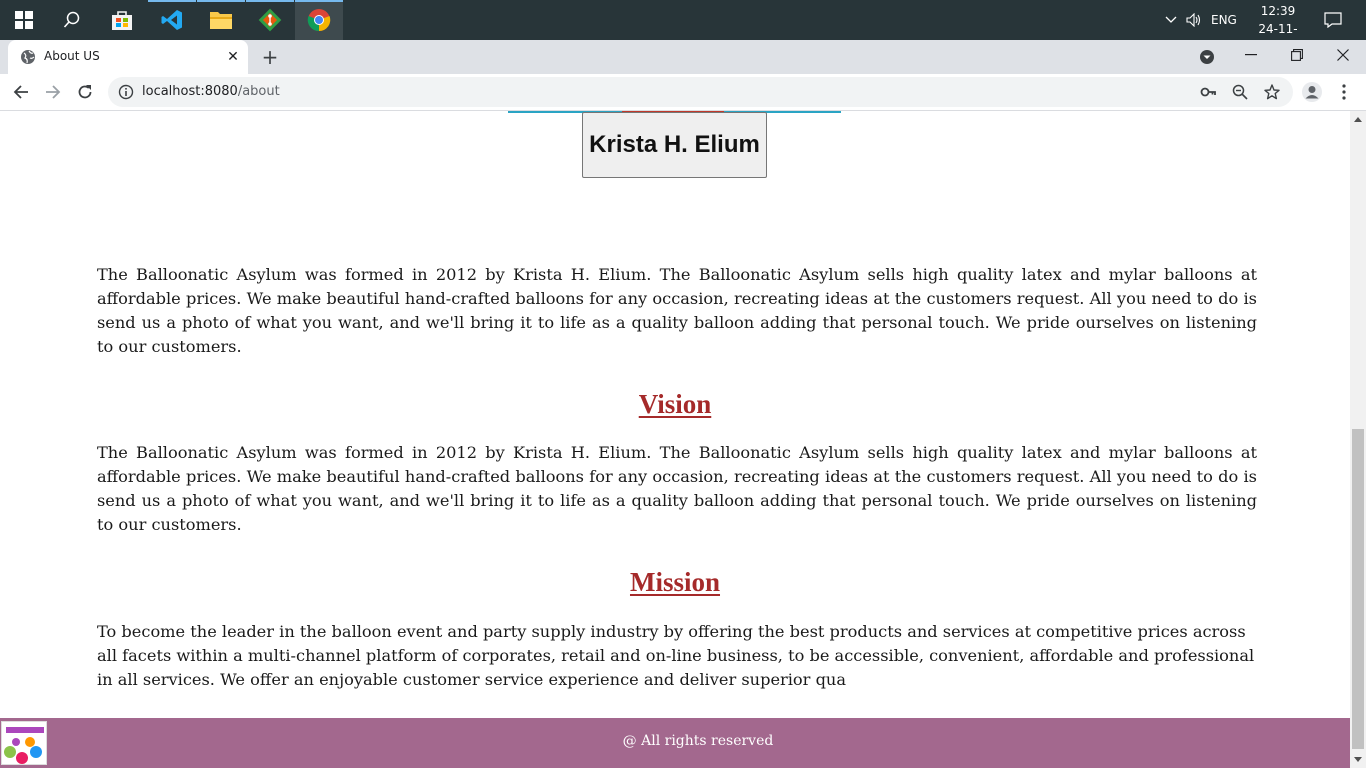  What do you see at coordinates (698, 741) in the screenshot?
I see `copyright-text: @ All rights reserved` at bounding box center [698, 741].